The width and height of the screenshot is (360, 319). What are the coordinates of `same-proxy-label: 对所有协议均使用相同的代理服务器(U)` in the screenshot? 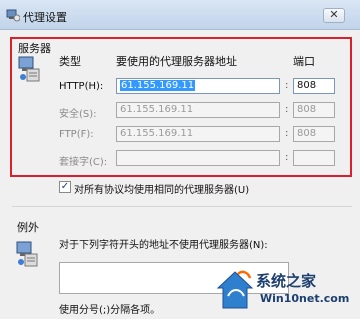 It's located at (162, 190).